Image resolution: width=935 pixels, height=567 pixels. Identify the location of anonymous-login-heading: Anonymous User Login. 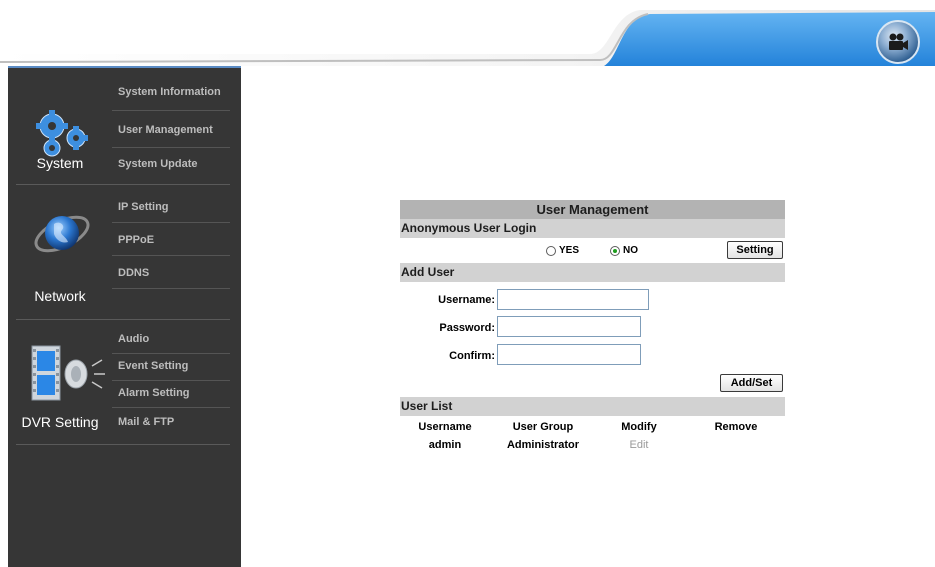
(592, 228).